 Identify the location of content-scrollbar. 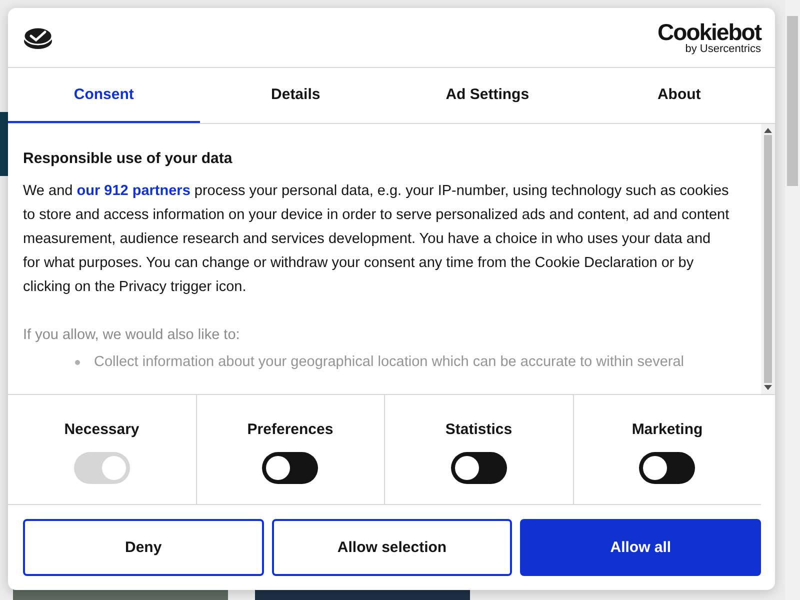
(768, 259).